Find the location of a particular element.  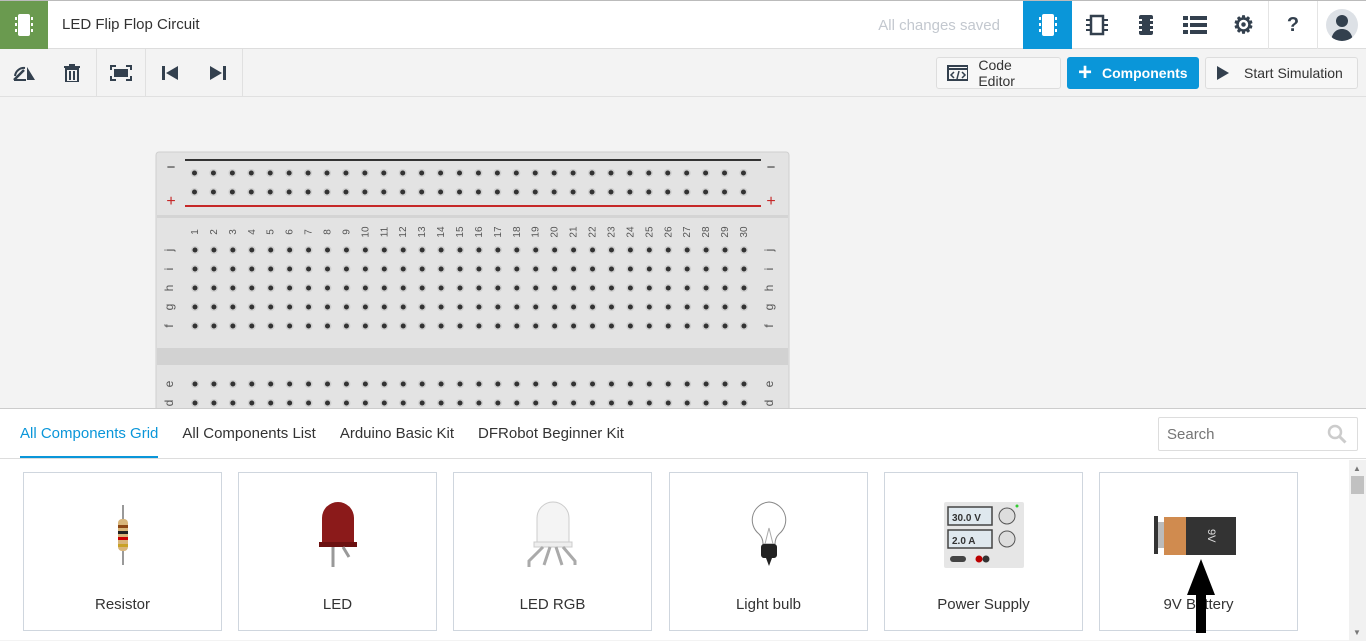

column-number: 21 is located at coordinates (574, 232).